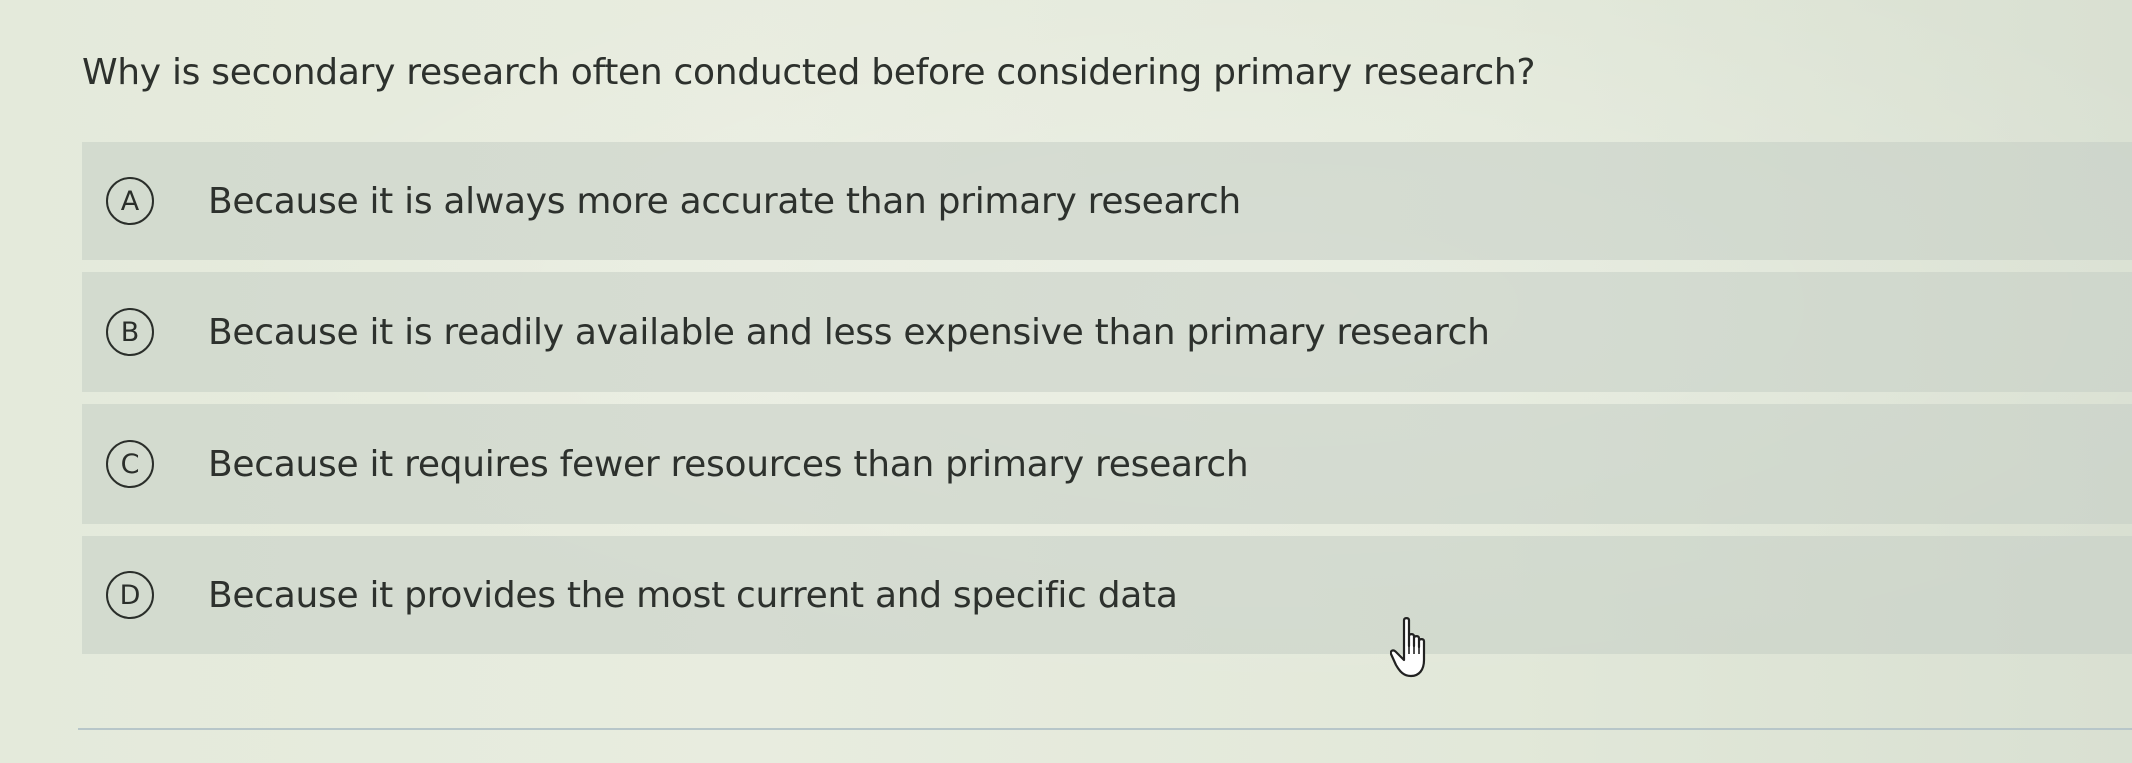 The width and height of the screenshot is (2132, 763). What do you see at coordinates (1105, 729) in the screenshot?
I see `divider` at bounding box center [1105, 729].